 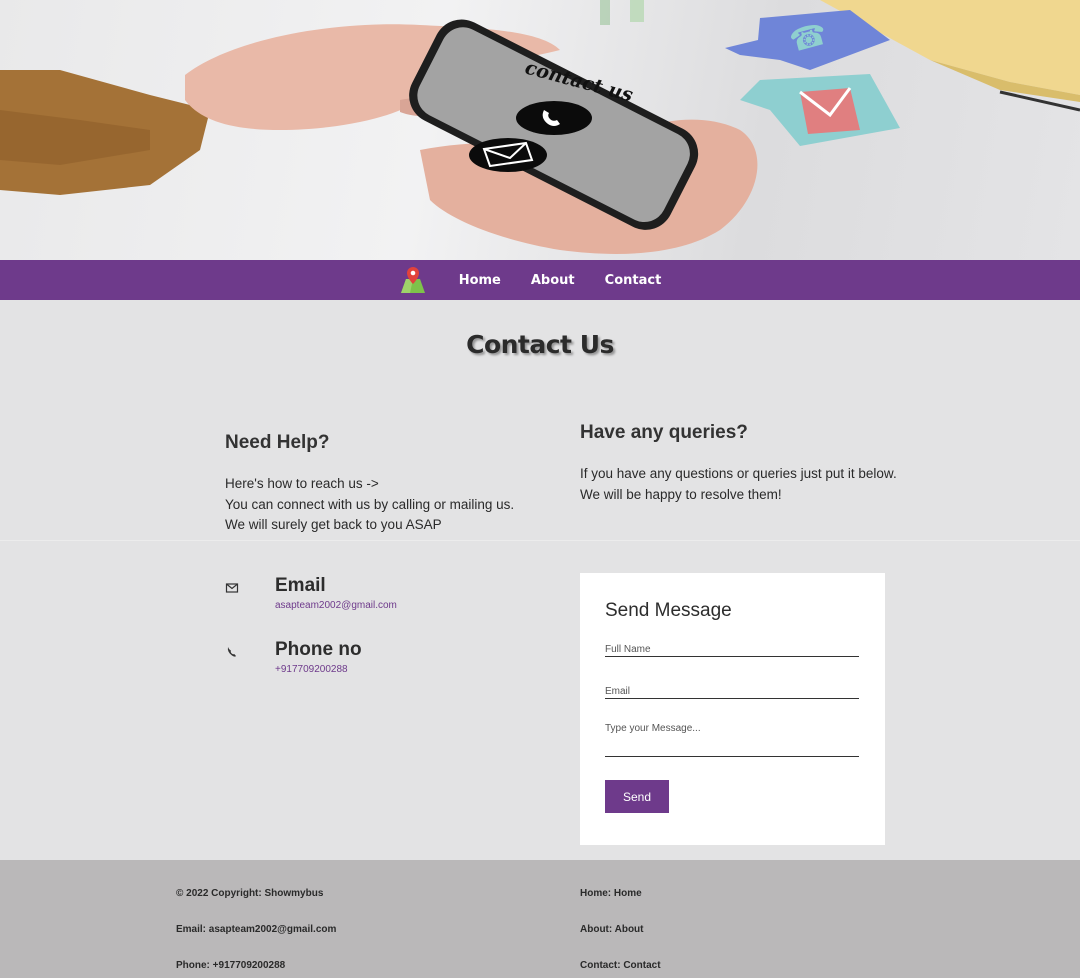 I want to click on full-name-input, so click(x=732, y=649).